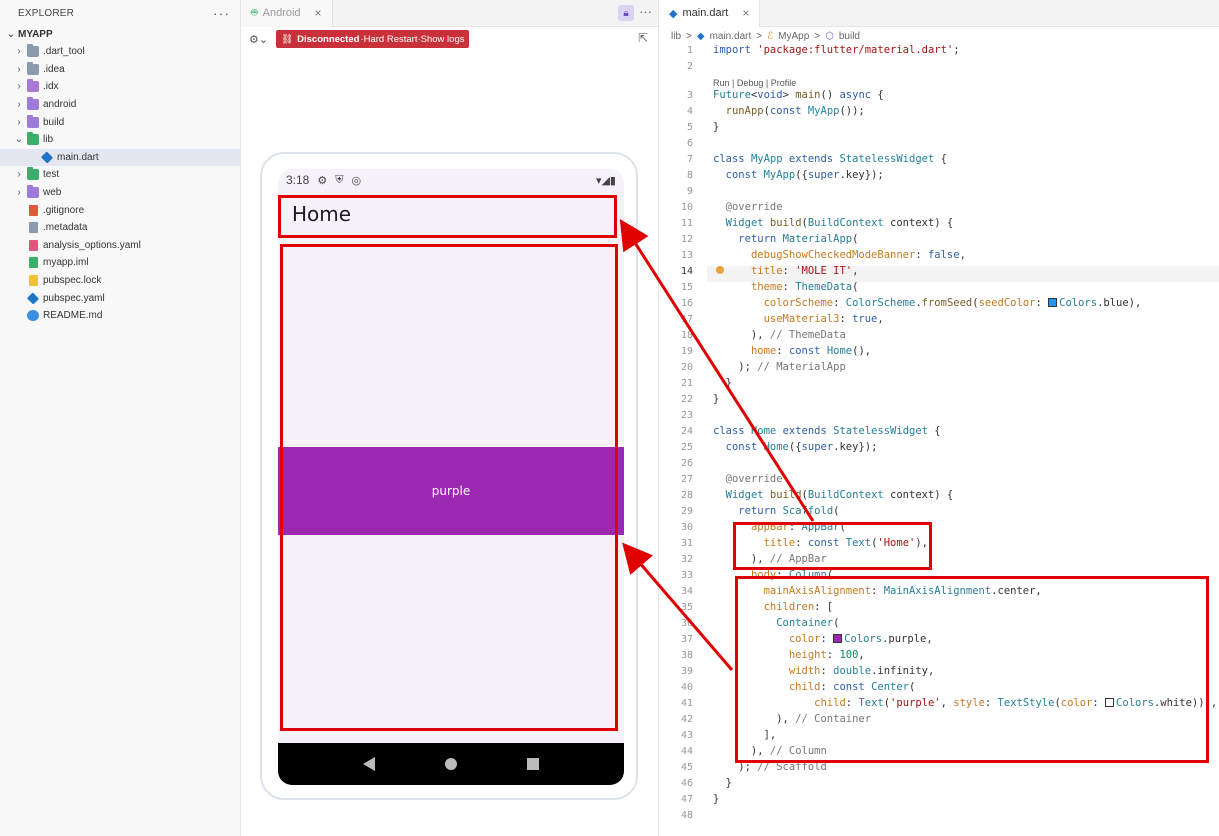 Image resolution: width=1219 pixels, height=836 pixels. Describe the element at coordinates (120, 281) in the screenshot. I see `file-tree-item: pubspec.lock` at that location.